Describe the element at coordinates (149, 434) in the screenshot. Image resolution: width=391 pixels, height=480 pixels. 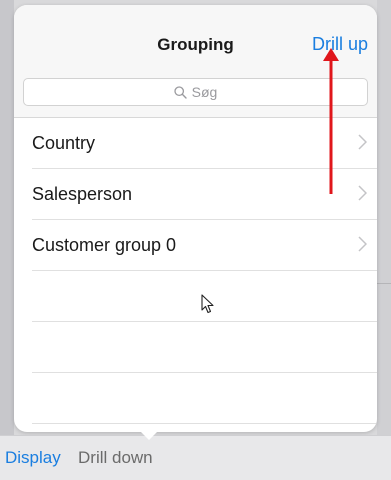
I see `popover-pointer` at that location.